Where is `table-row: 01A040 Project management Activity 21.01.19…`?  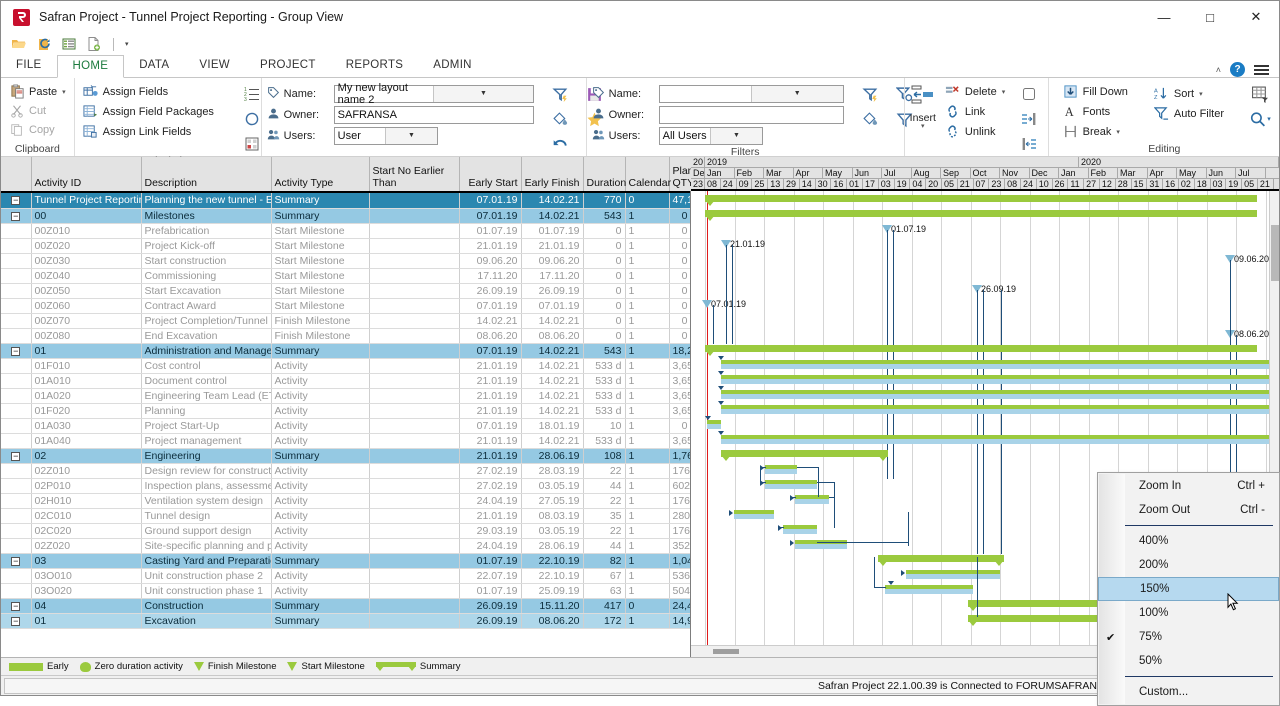 table-row: 01A040 Project management Activity 21.01.19… is located at coordinates (345, 441).